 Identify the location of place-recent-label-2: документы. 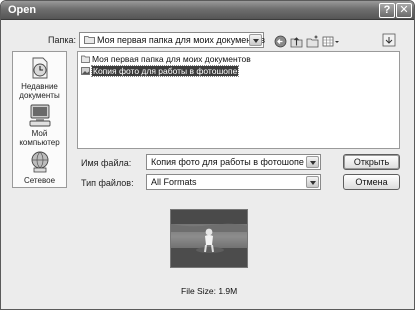
(39, 95).